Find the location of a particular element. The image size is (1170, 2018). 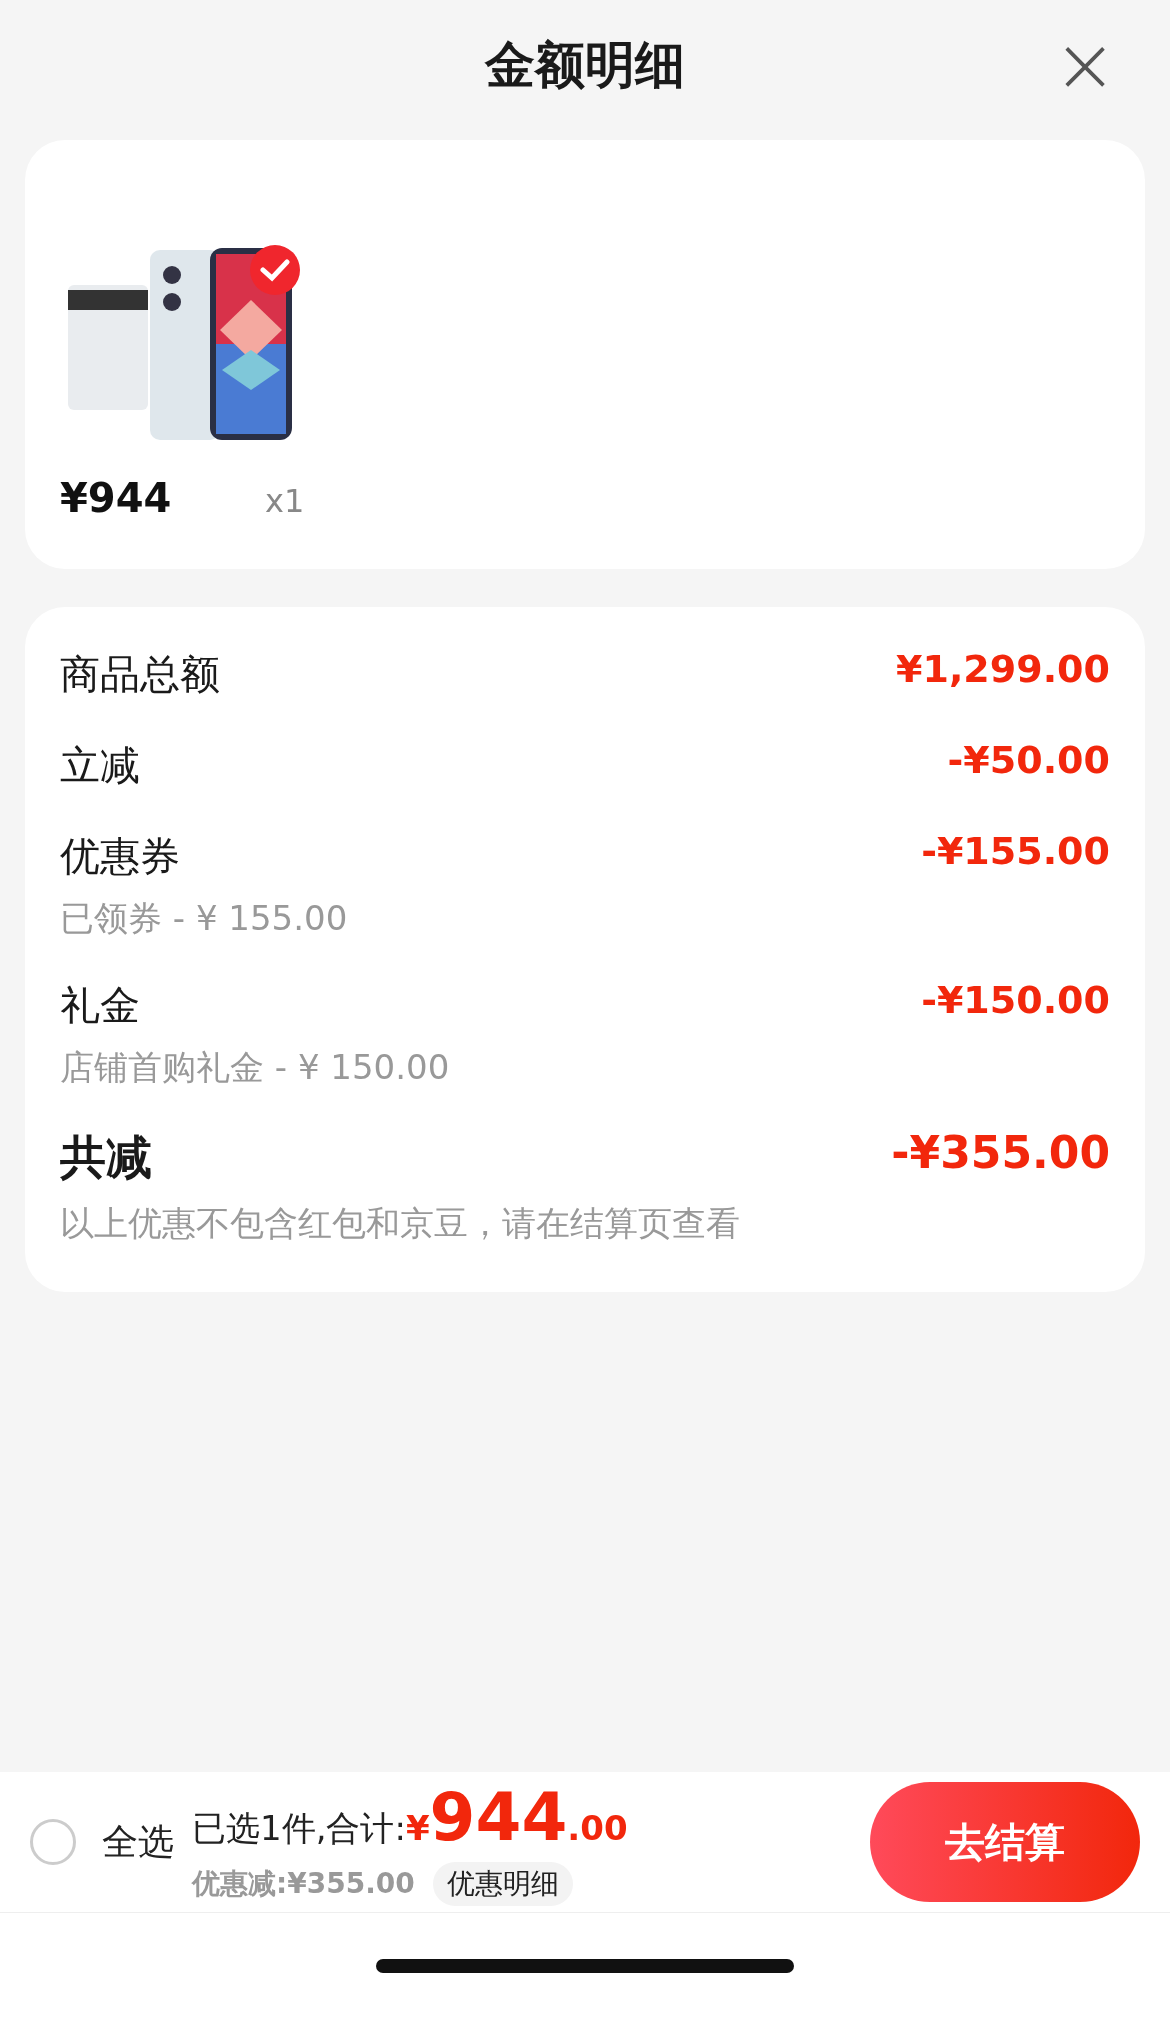

discount-details-button: 优惠明细 is located at coordinates (502, 1883).